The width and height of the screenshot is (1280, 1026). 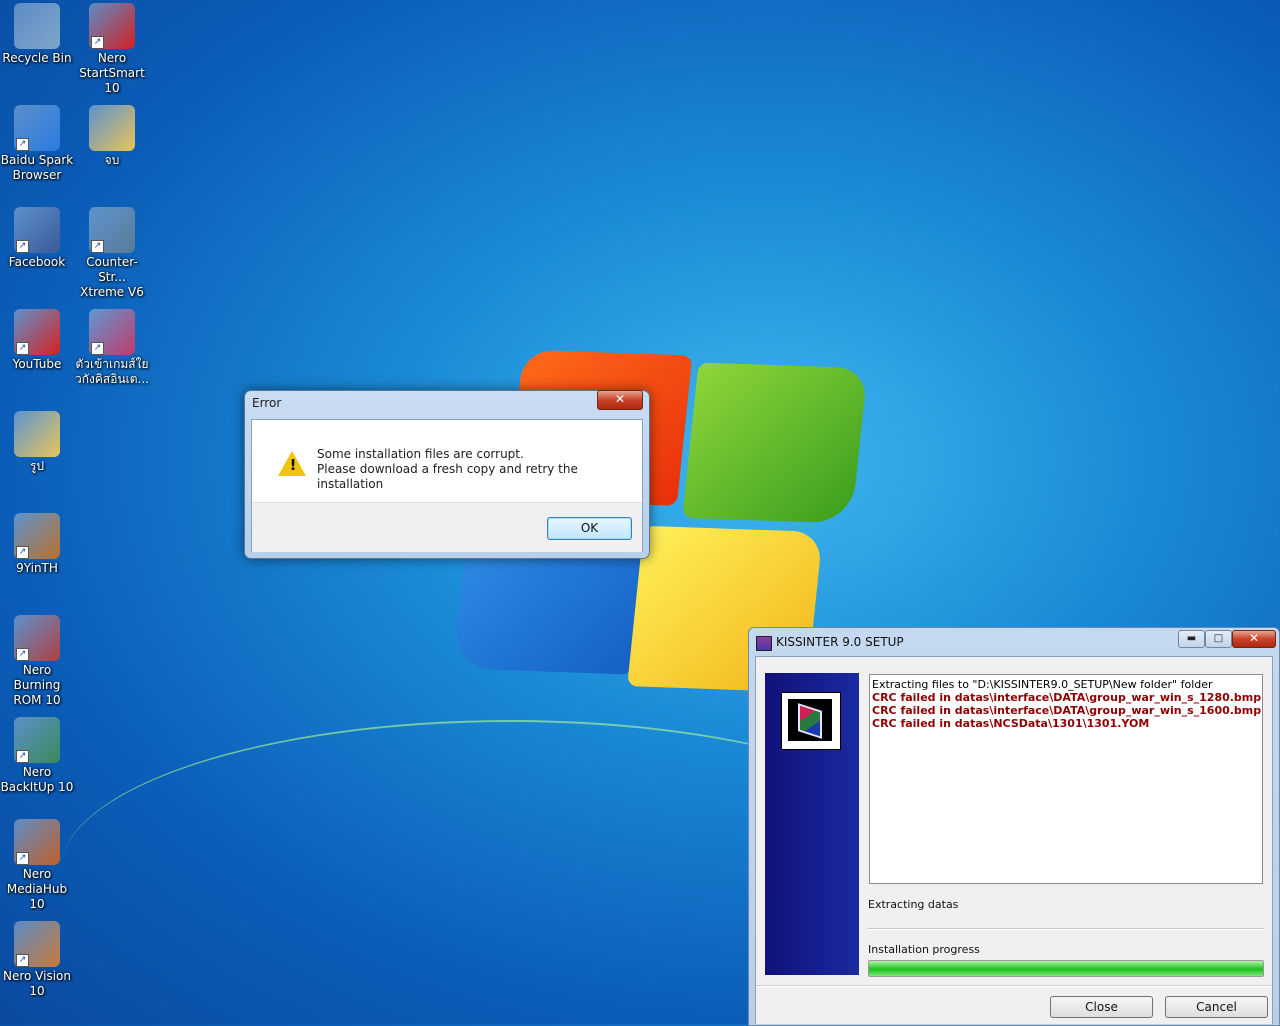 What do you see at coordinates (37, 865) in the screenshot?
I see `desktop-icon: ↗ Nero MediaHub 10` at bounding box center [37, 865].